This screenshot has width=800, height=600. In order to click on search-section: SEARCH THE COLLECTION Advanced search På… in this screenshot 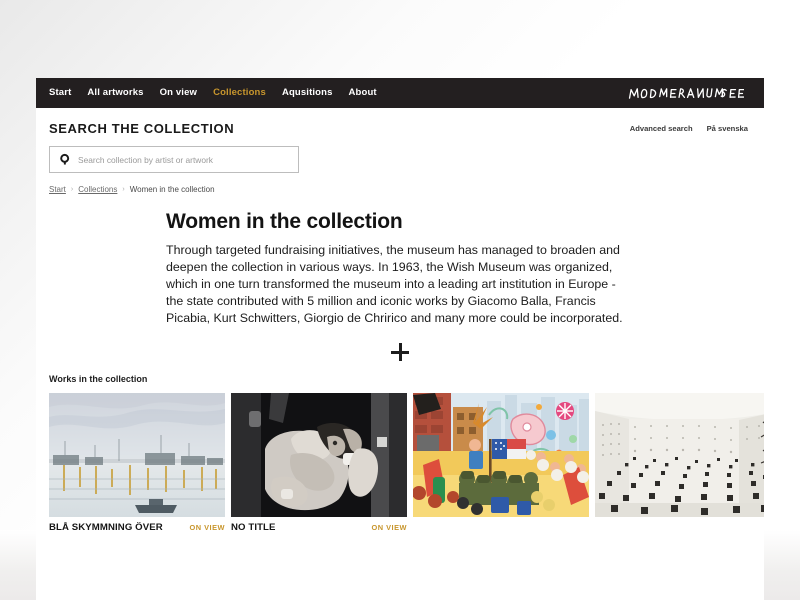, I will do `click(400, 140)`.